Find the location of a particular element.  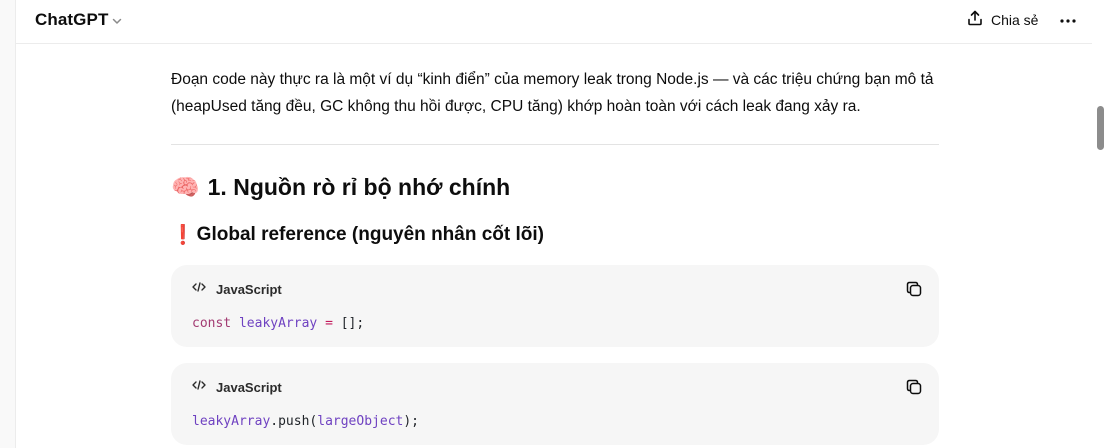

section-subheading-text: Global reference (nguyên nhân cốt lõi) is located at coordinates (370, 234).